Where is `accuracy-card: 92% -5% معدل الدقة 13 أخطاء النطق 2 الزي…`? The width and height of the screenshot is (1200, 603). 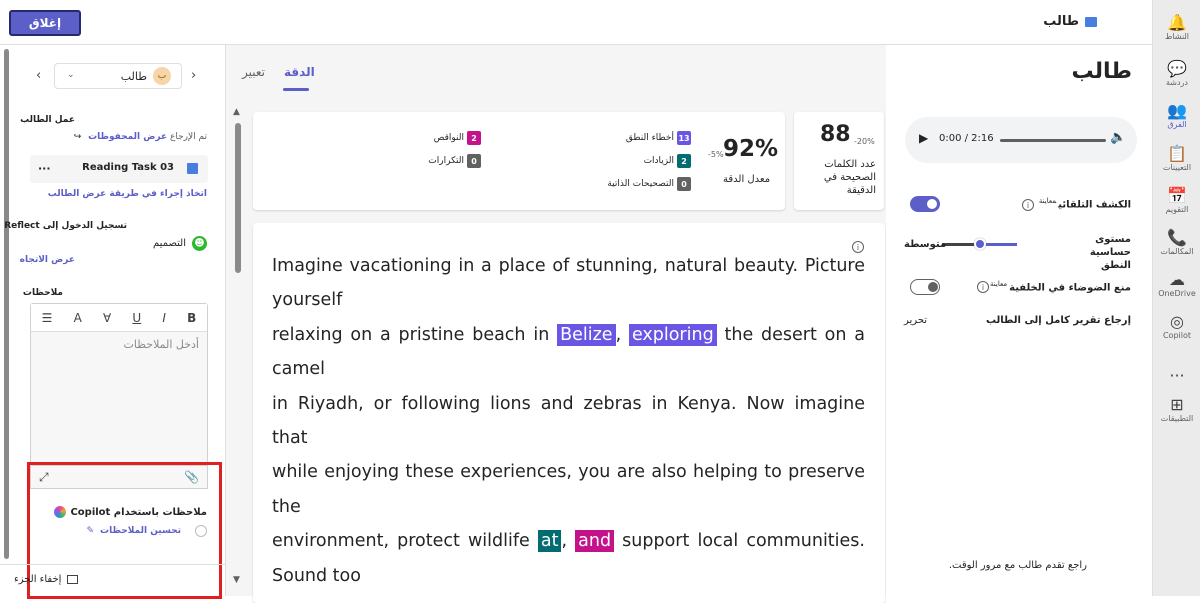 accuracy-card: 92% -5% معدل الدقة 13 أخطاء النطق 2 الزي… is located at coordinates (519, 161).